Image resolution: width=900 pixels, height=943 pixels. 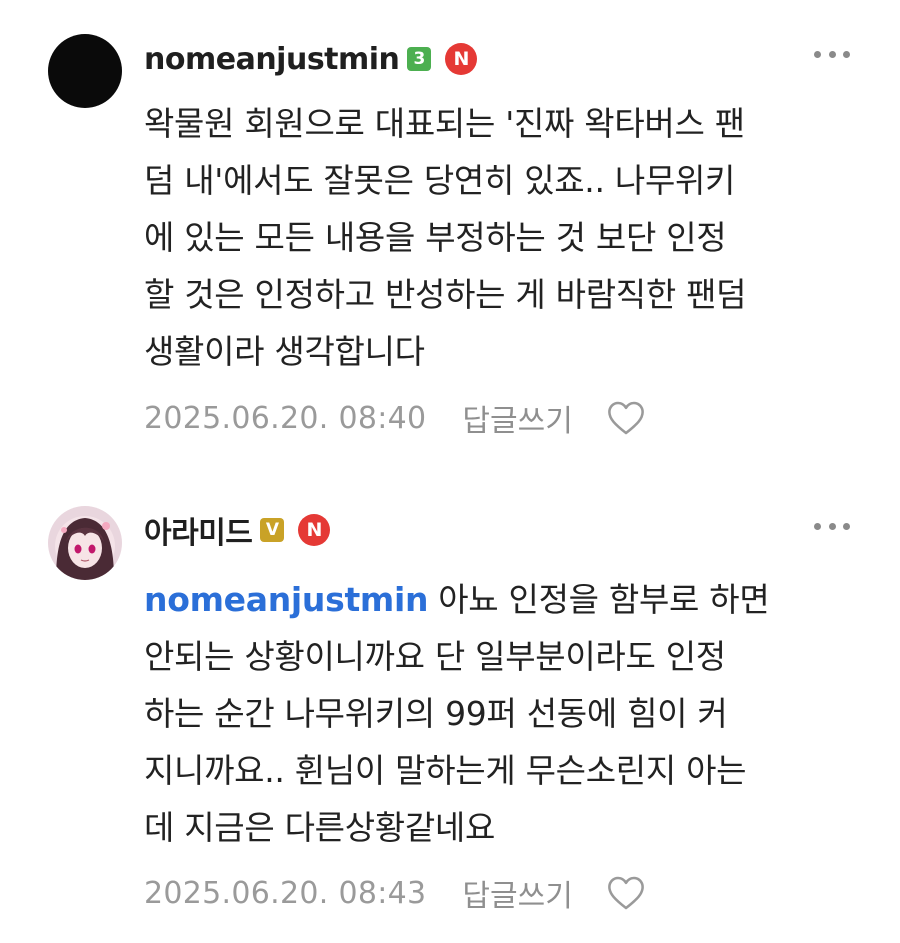 I want to click on comment-line: 에 있는 모든 내용을 부정하는 것 보단 인정, so click(x=435, y=237).